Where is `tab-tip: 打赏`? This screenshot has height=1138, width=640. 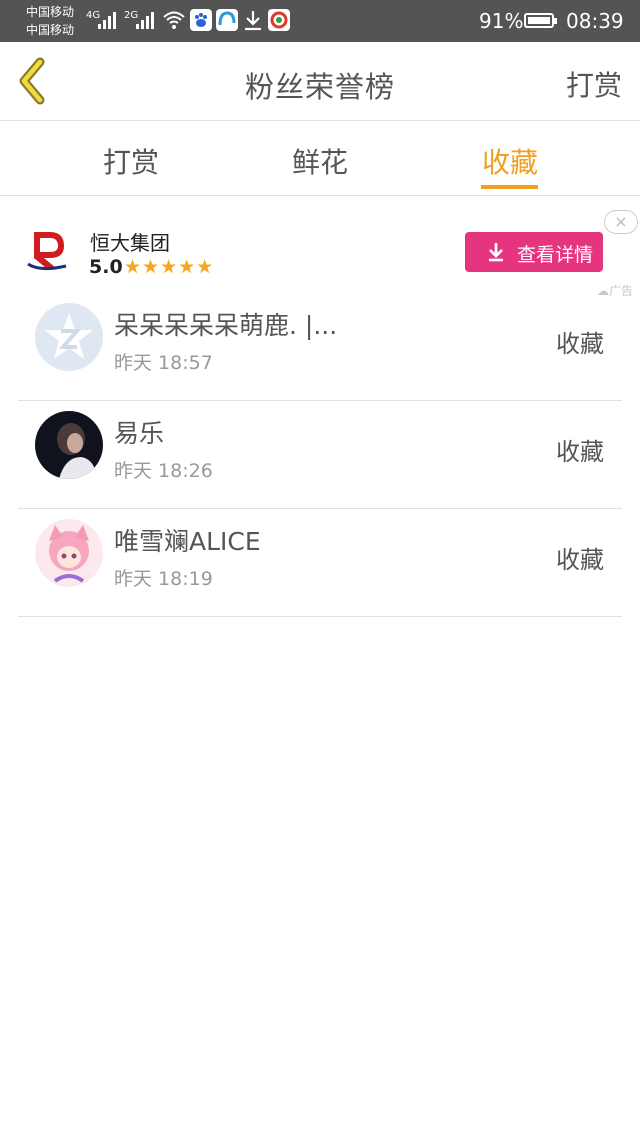 tab-tip: 打赏 is located at coordinates (131, 161).